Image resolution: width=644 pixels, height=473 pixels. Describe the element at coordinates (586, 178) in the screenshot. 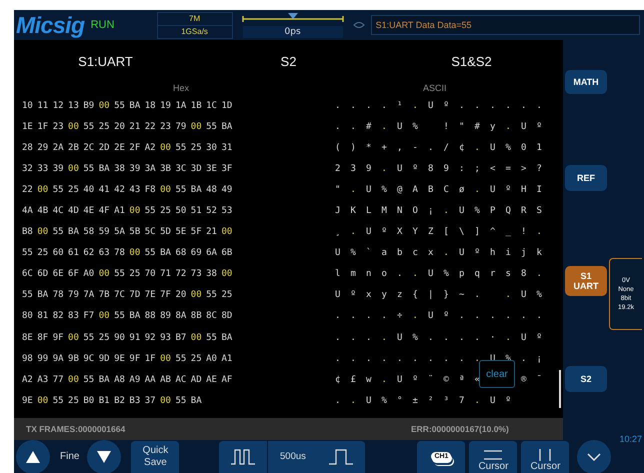

I see `sidebar-button: REF` at that location.